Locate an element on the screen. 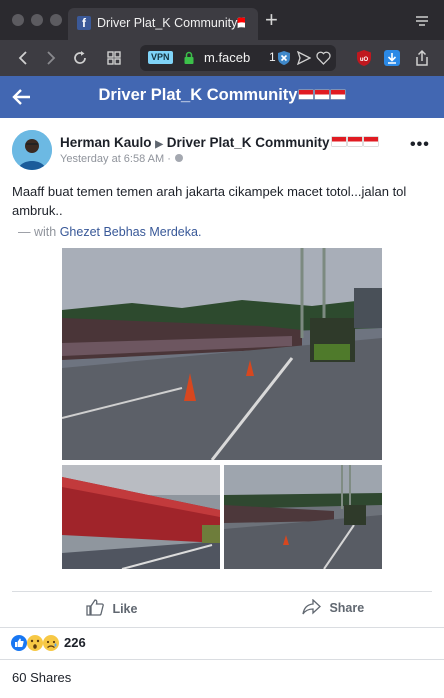 The width and height of the screenshot is (444, 698). post-author-line: Herman Kaulo ▶ Driver Plat_K Community is located at coordinates (219, 142).